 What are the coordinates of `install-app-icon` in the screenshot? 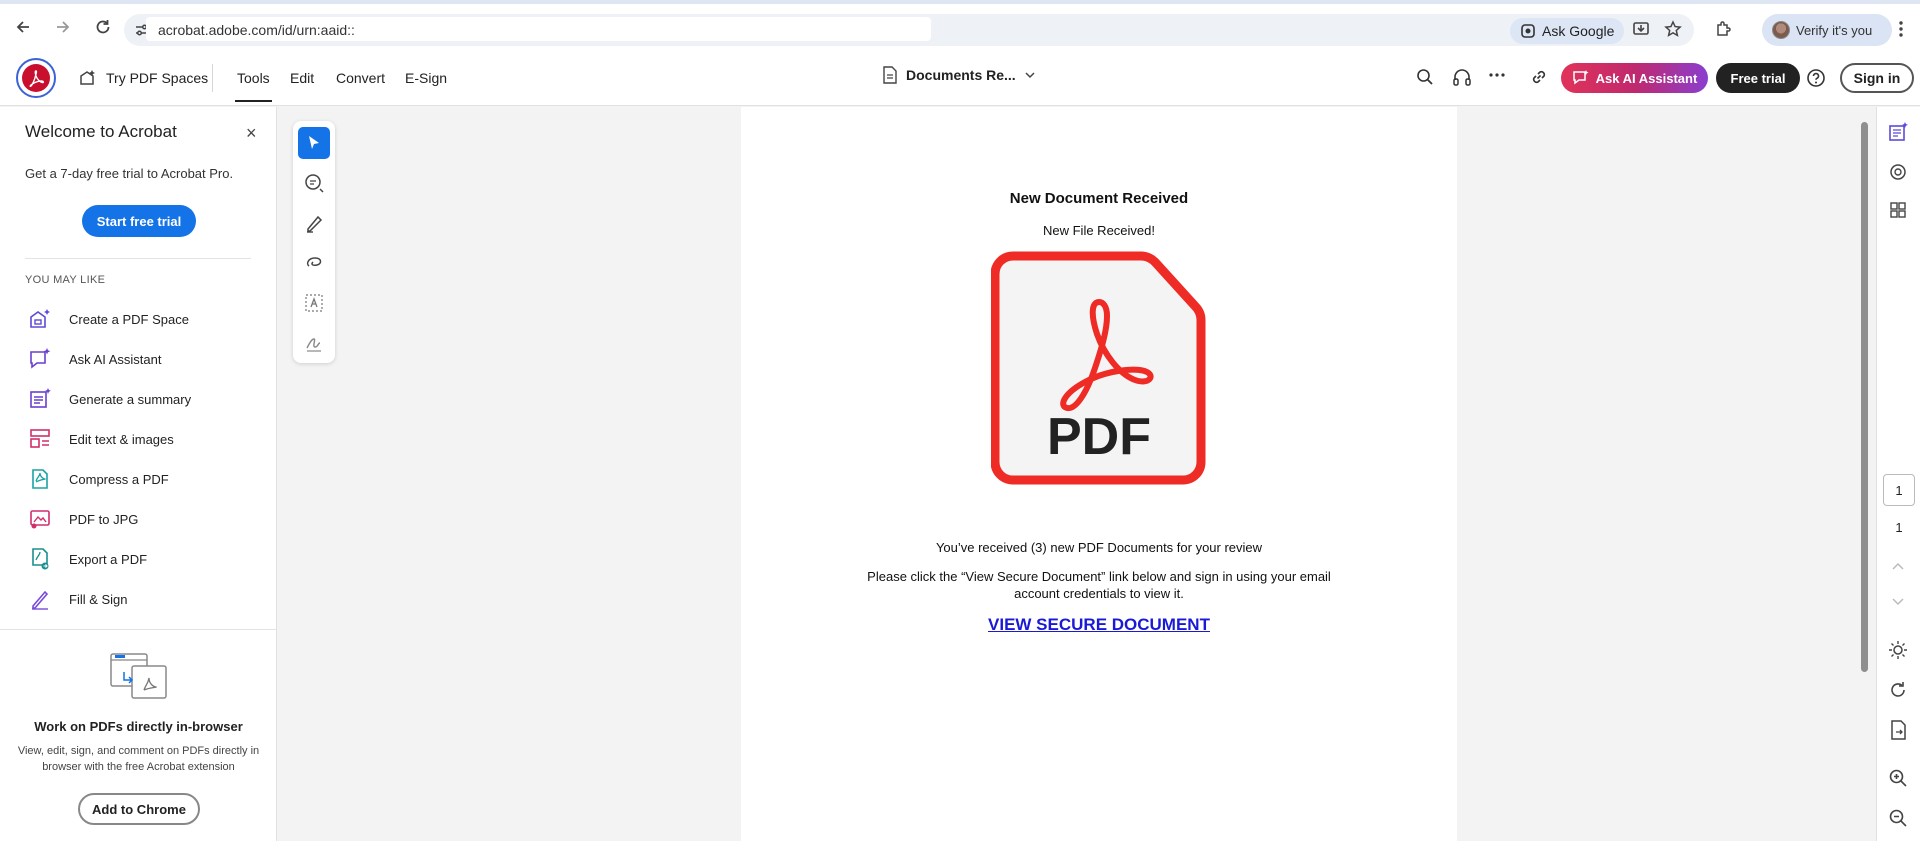 It's located at (1641, 29).